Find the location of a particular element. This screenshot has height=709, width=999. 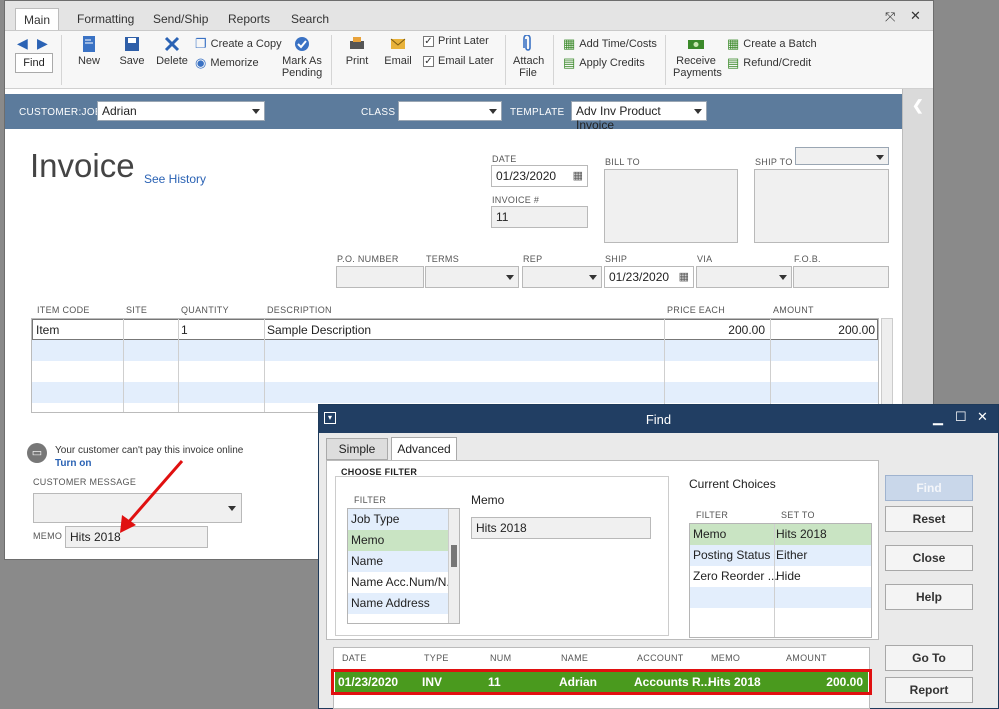

list-item: Memo Hits 2018 is located at coordinates (780, 534).